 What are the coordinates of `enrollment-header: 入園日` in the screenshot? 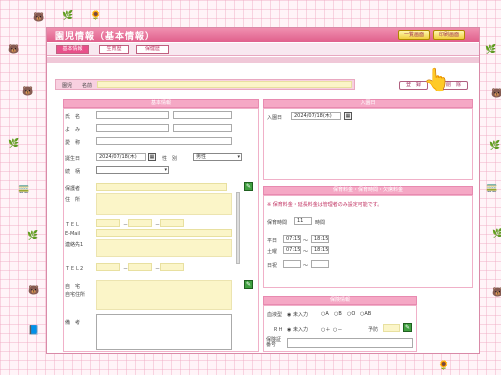 It's located at (368, 103).